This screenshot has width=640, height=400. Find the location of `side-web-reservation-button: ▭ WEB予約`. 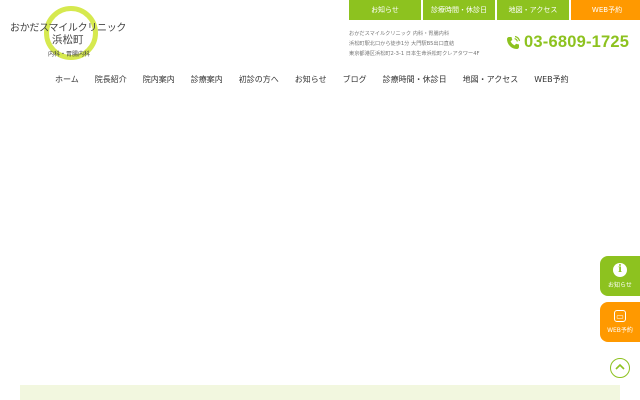

side-web-reservation-button: ▭ WEB予約 is located at coordinates (620, 322).